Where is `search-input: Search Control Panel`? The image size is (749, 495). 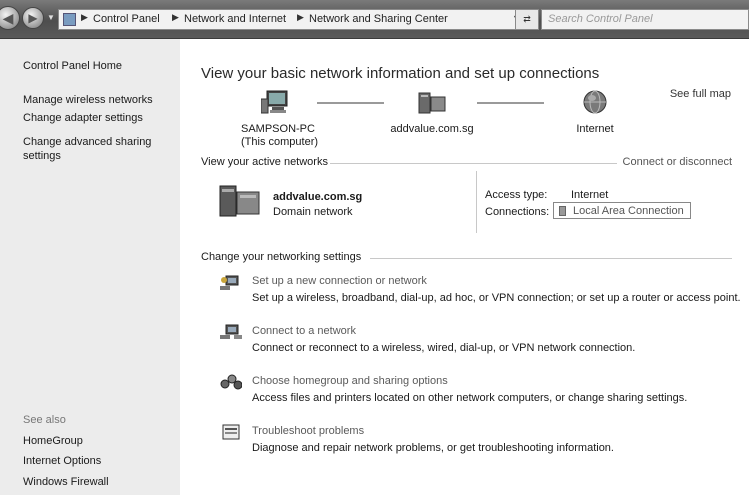 search-input: Search Control Panel is located at coordinates (645, 19).